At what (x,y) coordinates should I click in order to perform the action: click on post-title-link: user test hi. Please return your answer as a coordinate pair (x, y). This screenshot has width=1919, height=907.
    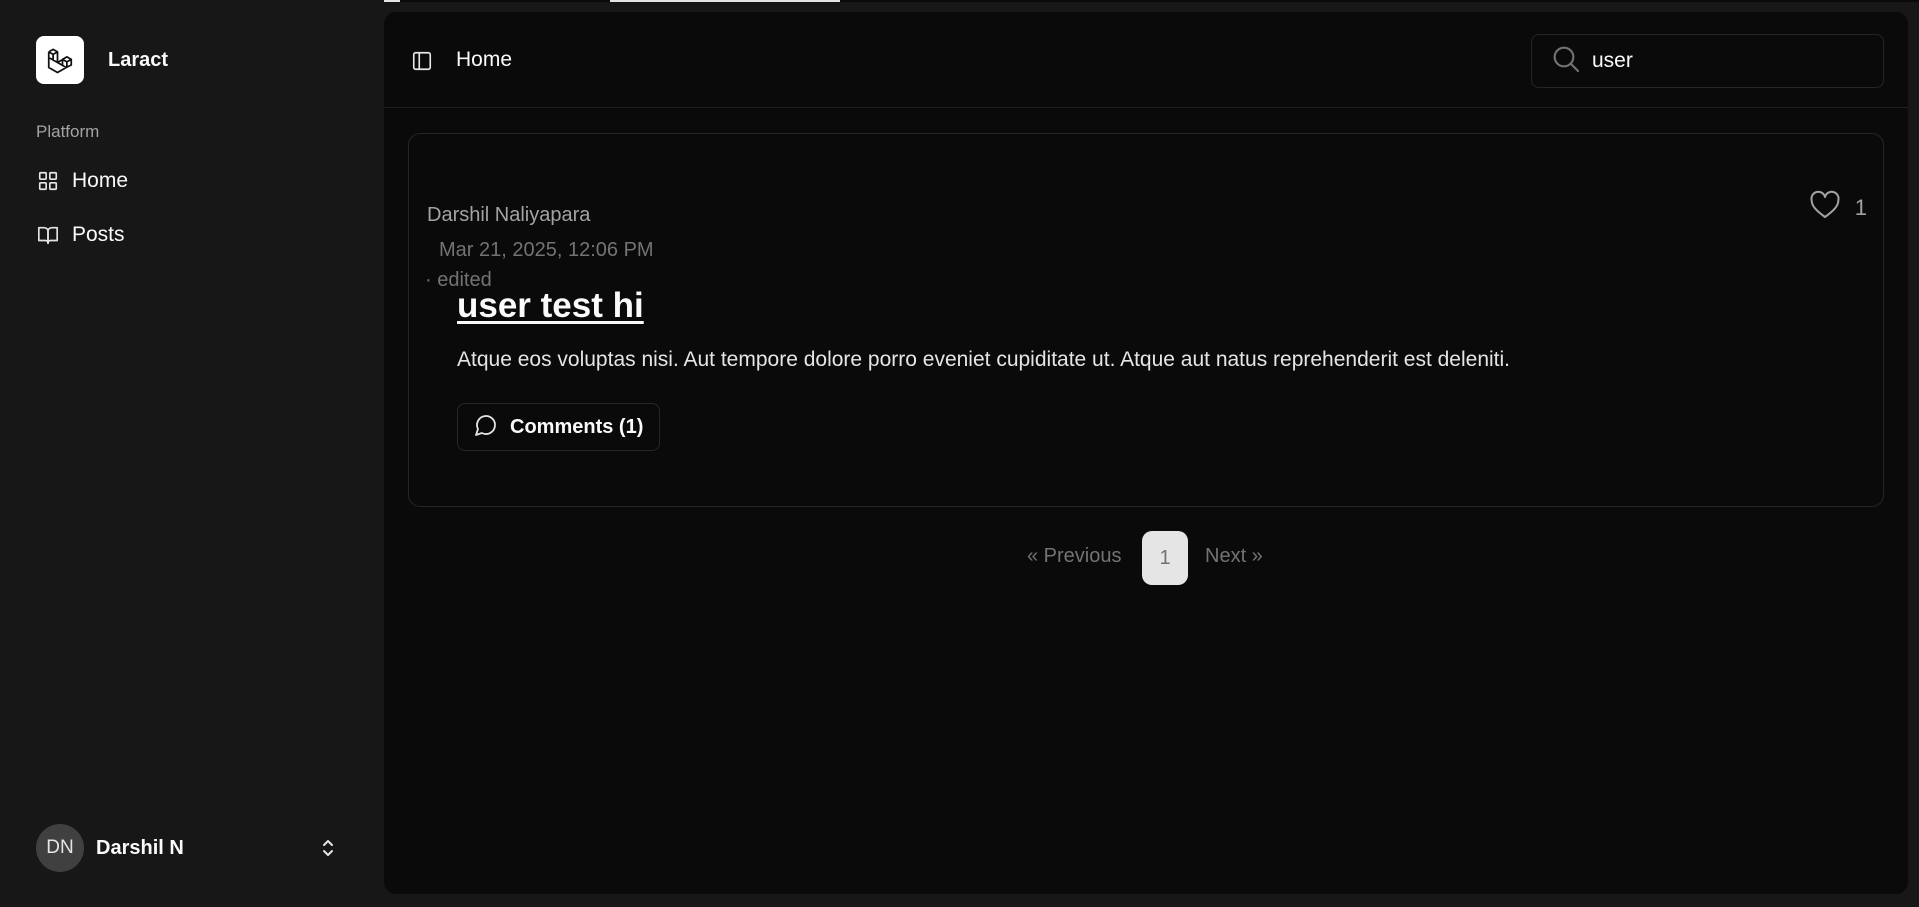
    Looking at the image, I should click on (550, 306).